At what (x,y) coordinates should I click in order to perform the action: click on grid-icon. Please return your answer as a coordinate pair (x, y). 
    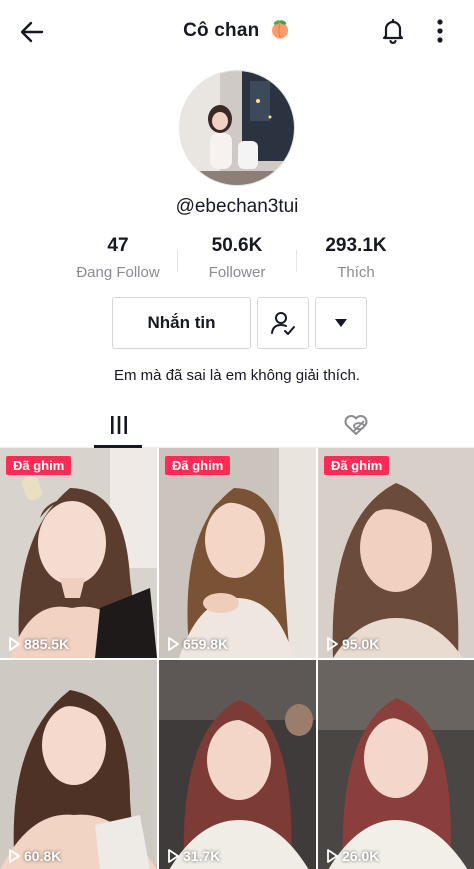
    Looking at the image, I should click on (118, 424).